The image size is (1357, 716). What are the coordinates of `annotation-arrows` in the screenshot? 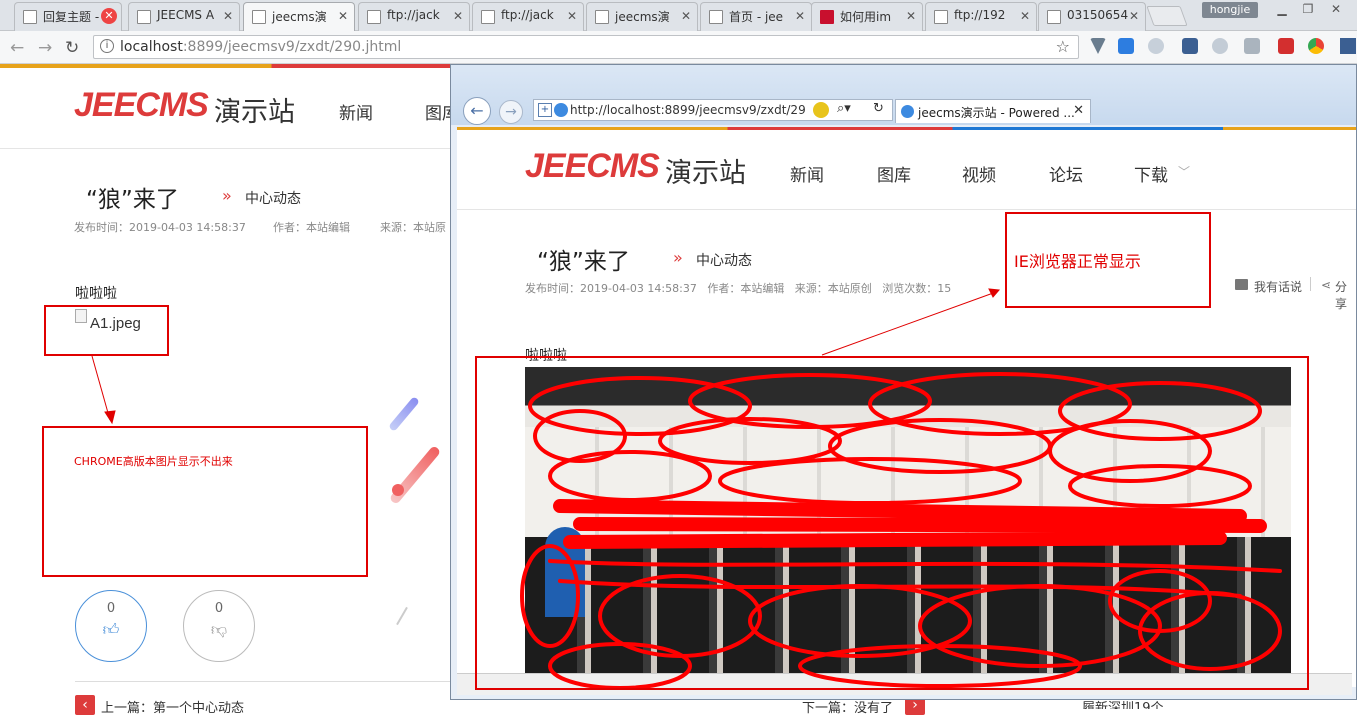 It's located at (546, 356).